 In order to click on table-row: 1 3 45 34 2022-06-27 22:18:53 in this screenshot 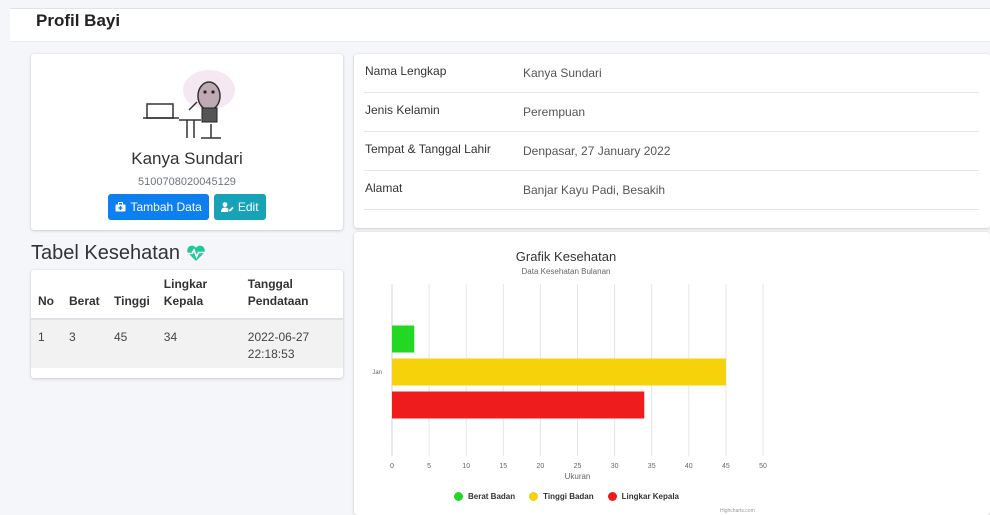, I will do `click(187, 343)`.